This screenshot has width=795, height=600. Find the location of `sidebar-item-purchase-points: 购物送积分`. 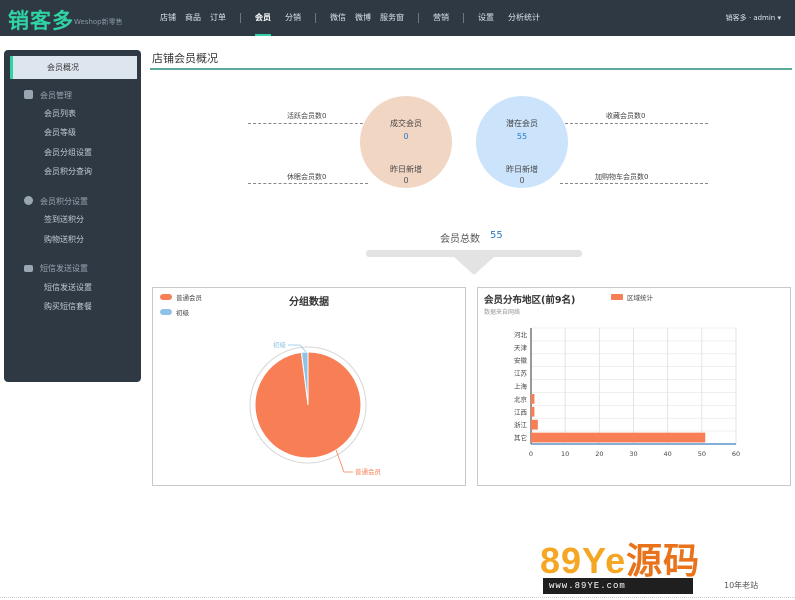

sidebar-item-purchase-points: 购物送积分 is located at coordinates (64, 239).